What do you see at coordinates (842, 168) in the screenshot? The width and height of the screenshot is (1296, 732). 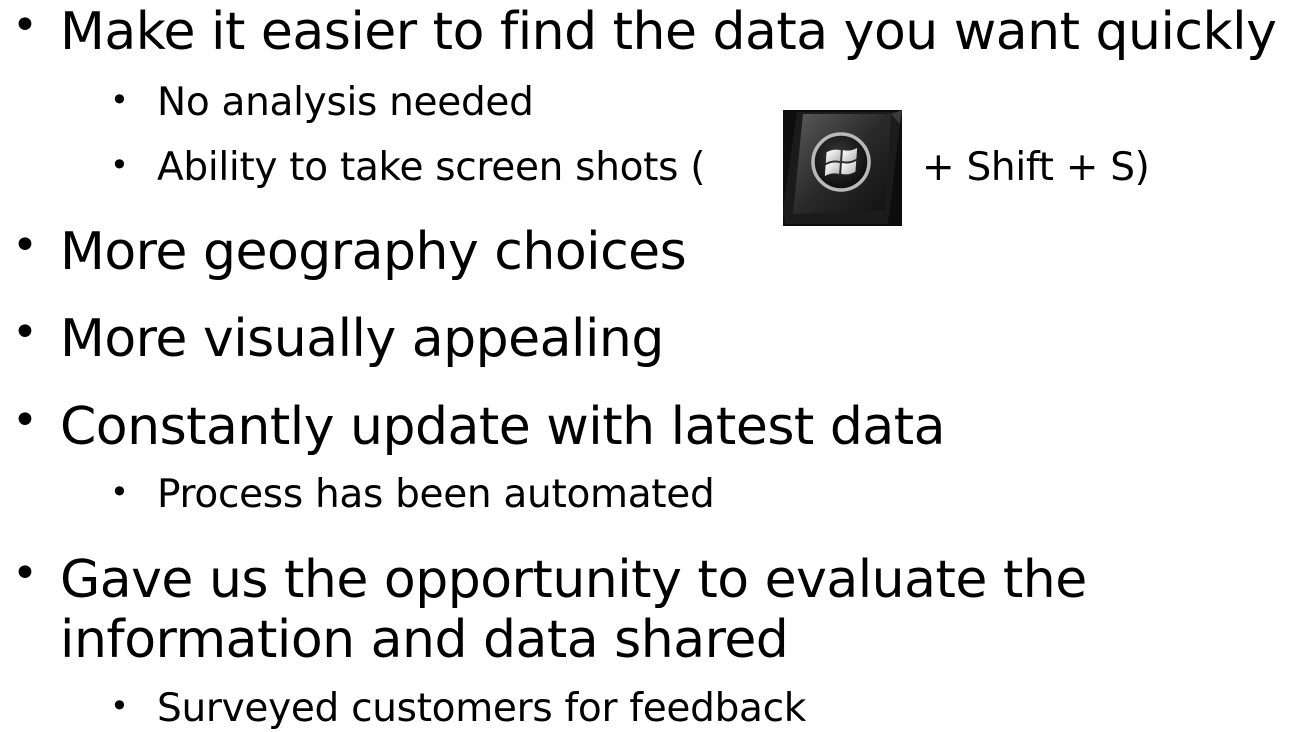 I see `windows-key-icon` at bounding box center [842, 168].